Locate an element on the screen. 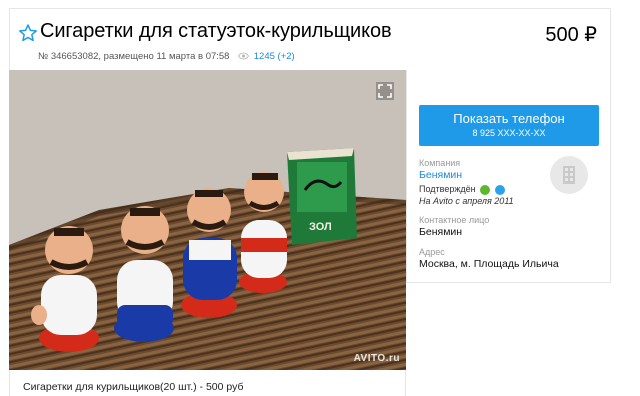  contact-label: Контактное лицо is located at coordinates (454, 220).